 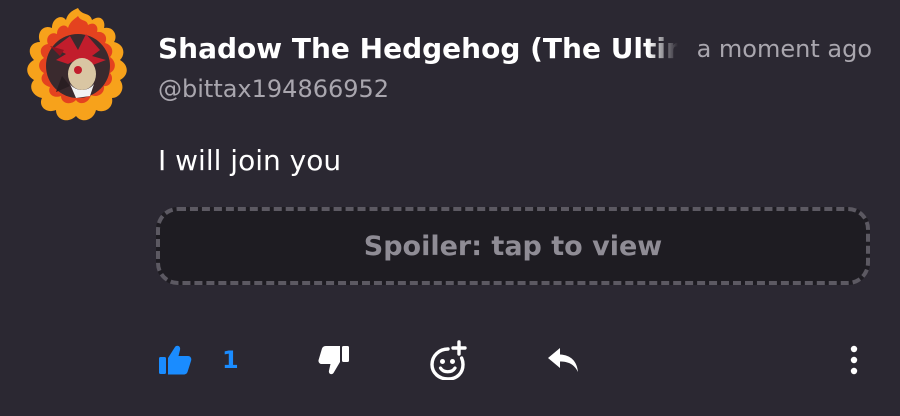 I want to click on add-reaction-icon, so click(x=448, y=360).